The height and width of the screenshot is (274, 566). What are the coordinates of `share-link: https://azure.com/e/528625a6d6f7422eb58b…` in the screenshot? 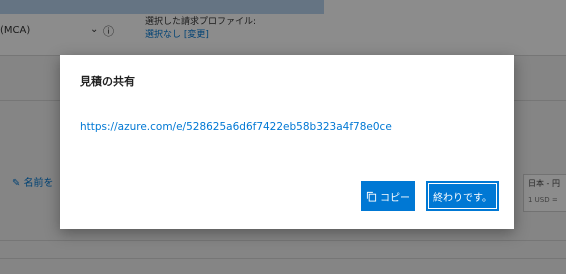 It's located at (236, 127).